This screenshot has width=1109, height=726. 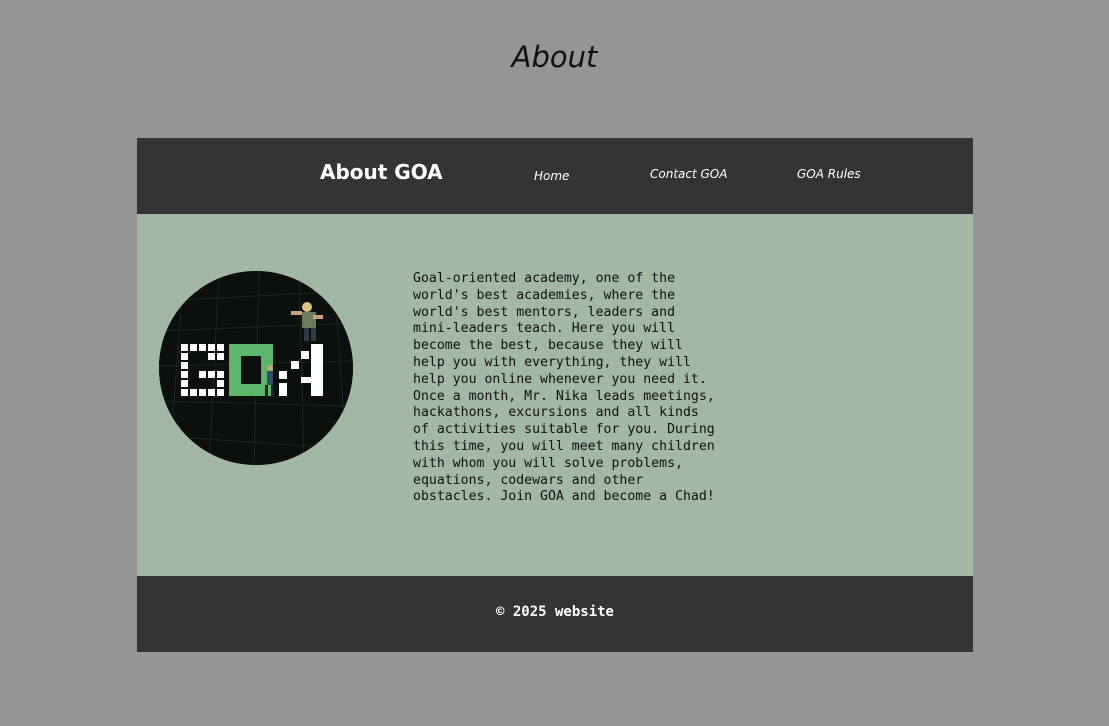 What do you see at coordinates (551, 176) in the screenshot?
I see `nav-link-home: Home` at bounding box center [551, 176].